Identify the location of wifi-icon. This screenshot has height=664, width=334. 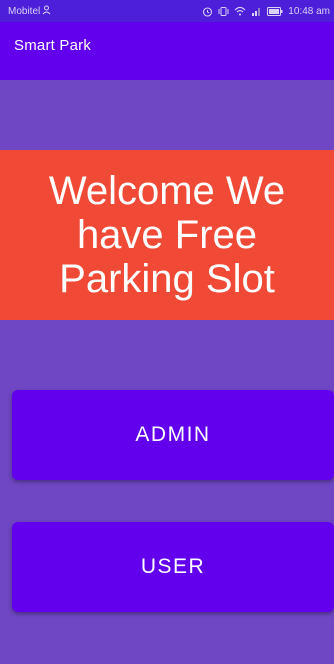
(240, 11).